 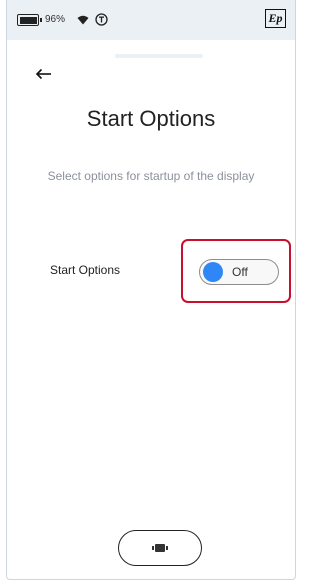 What do you see at coordinates (159, 56) in the screenshot?
I see `drag-handle` at bounding box center [159, 56].